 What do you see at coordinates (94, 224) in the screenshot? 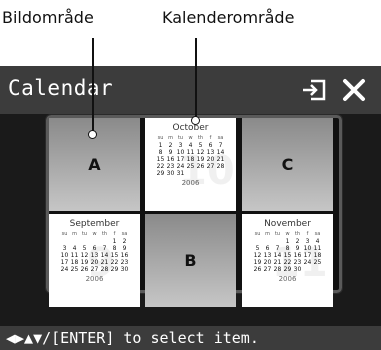
I see `month-name: September` at bounding box center [94, 224].